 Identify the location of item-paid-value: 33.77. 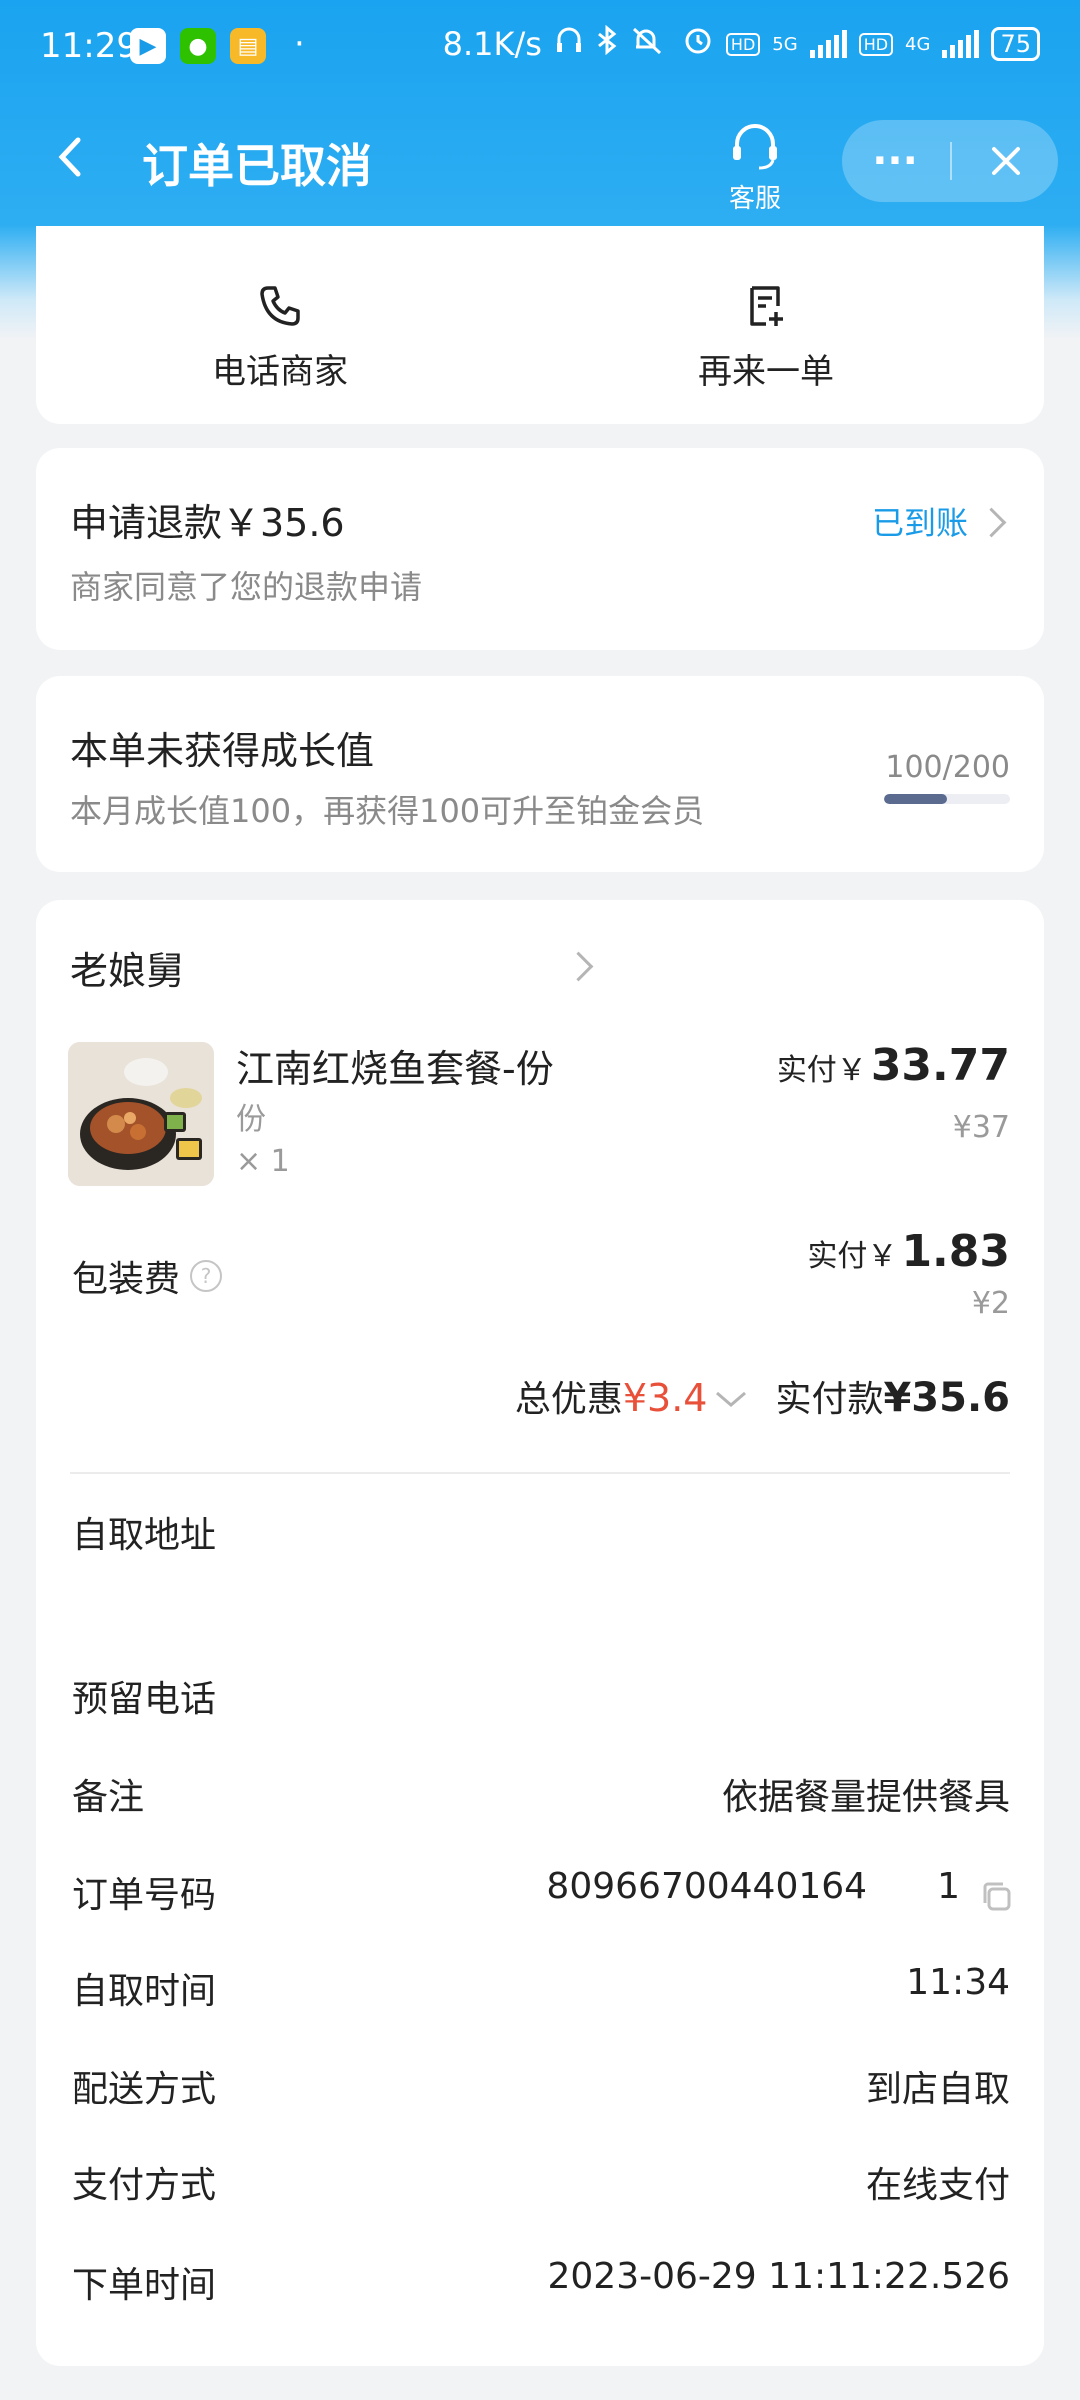
(940, 1065).